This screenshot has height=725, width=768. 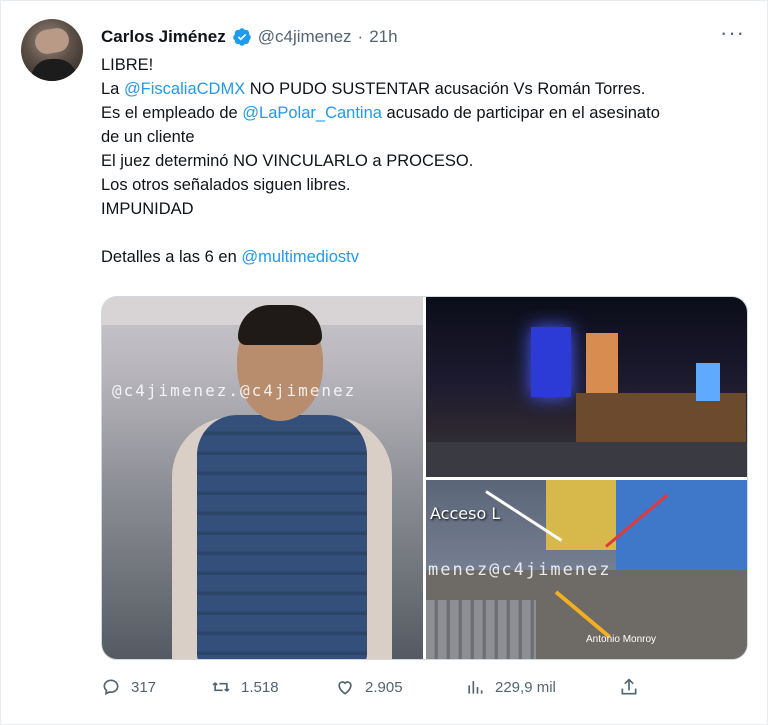 What do you see at coordinates (586, 459) in the screenshot?
I see `photo-street` at bounding box center [586, 459].